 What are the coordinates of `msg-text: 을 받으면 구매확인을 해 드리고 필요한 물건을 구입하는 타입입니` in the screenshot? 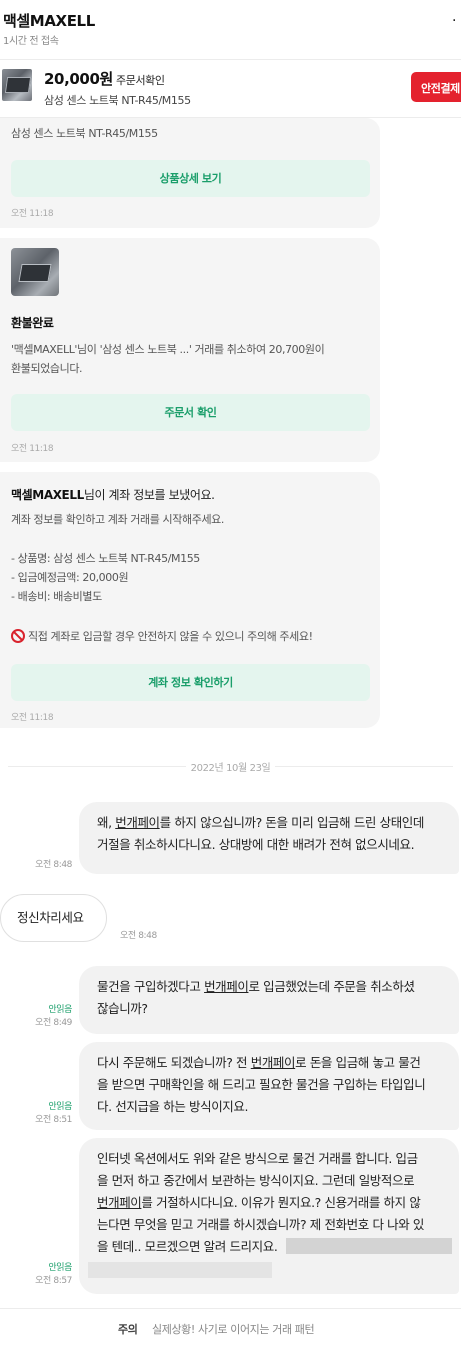 It's located at (261, 1084).